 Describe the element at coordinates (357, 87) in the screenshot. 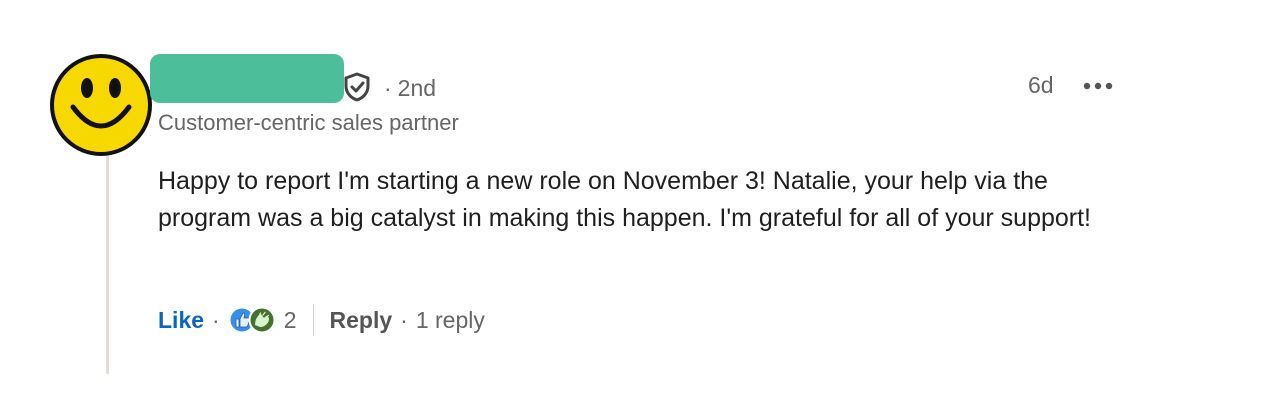

I see `verified-shield-icon` at that location.